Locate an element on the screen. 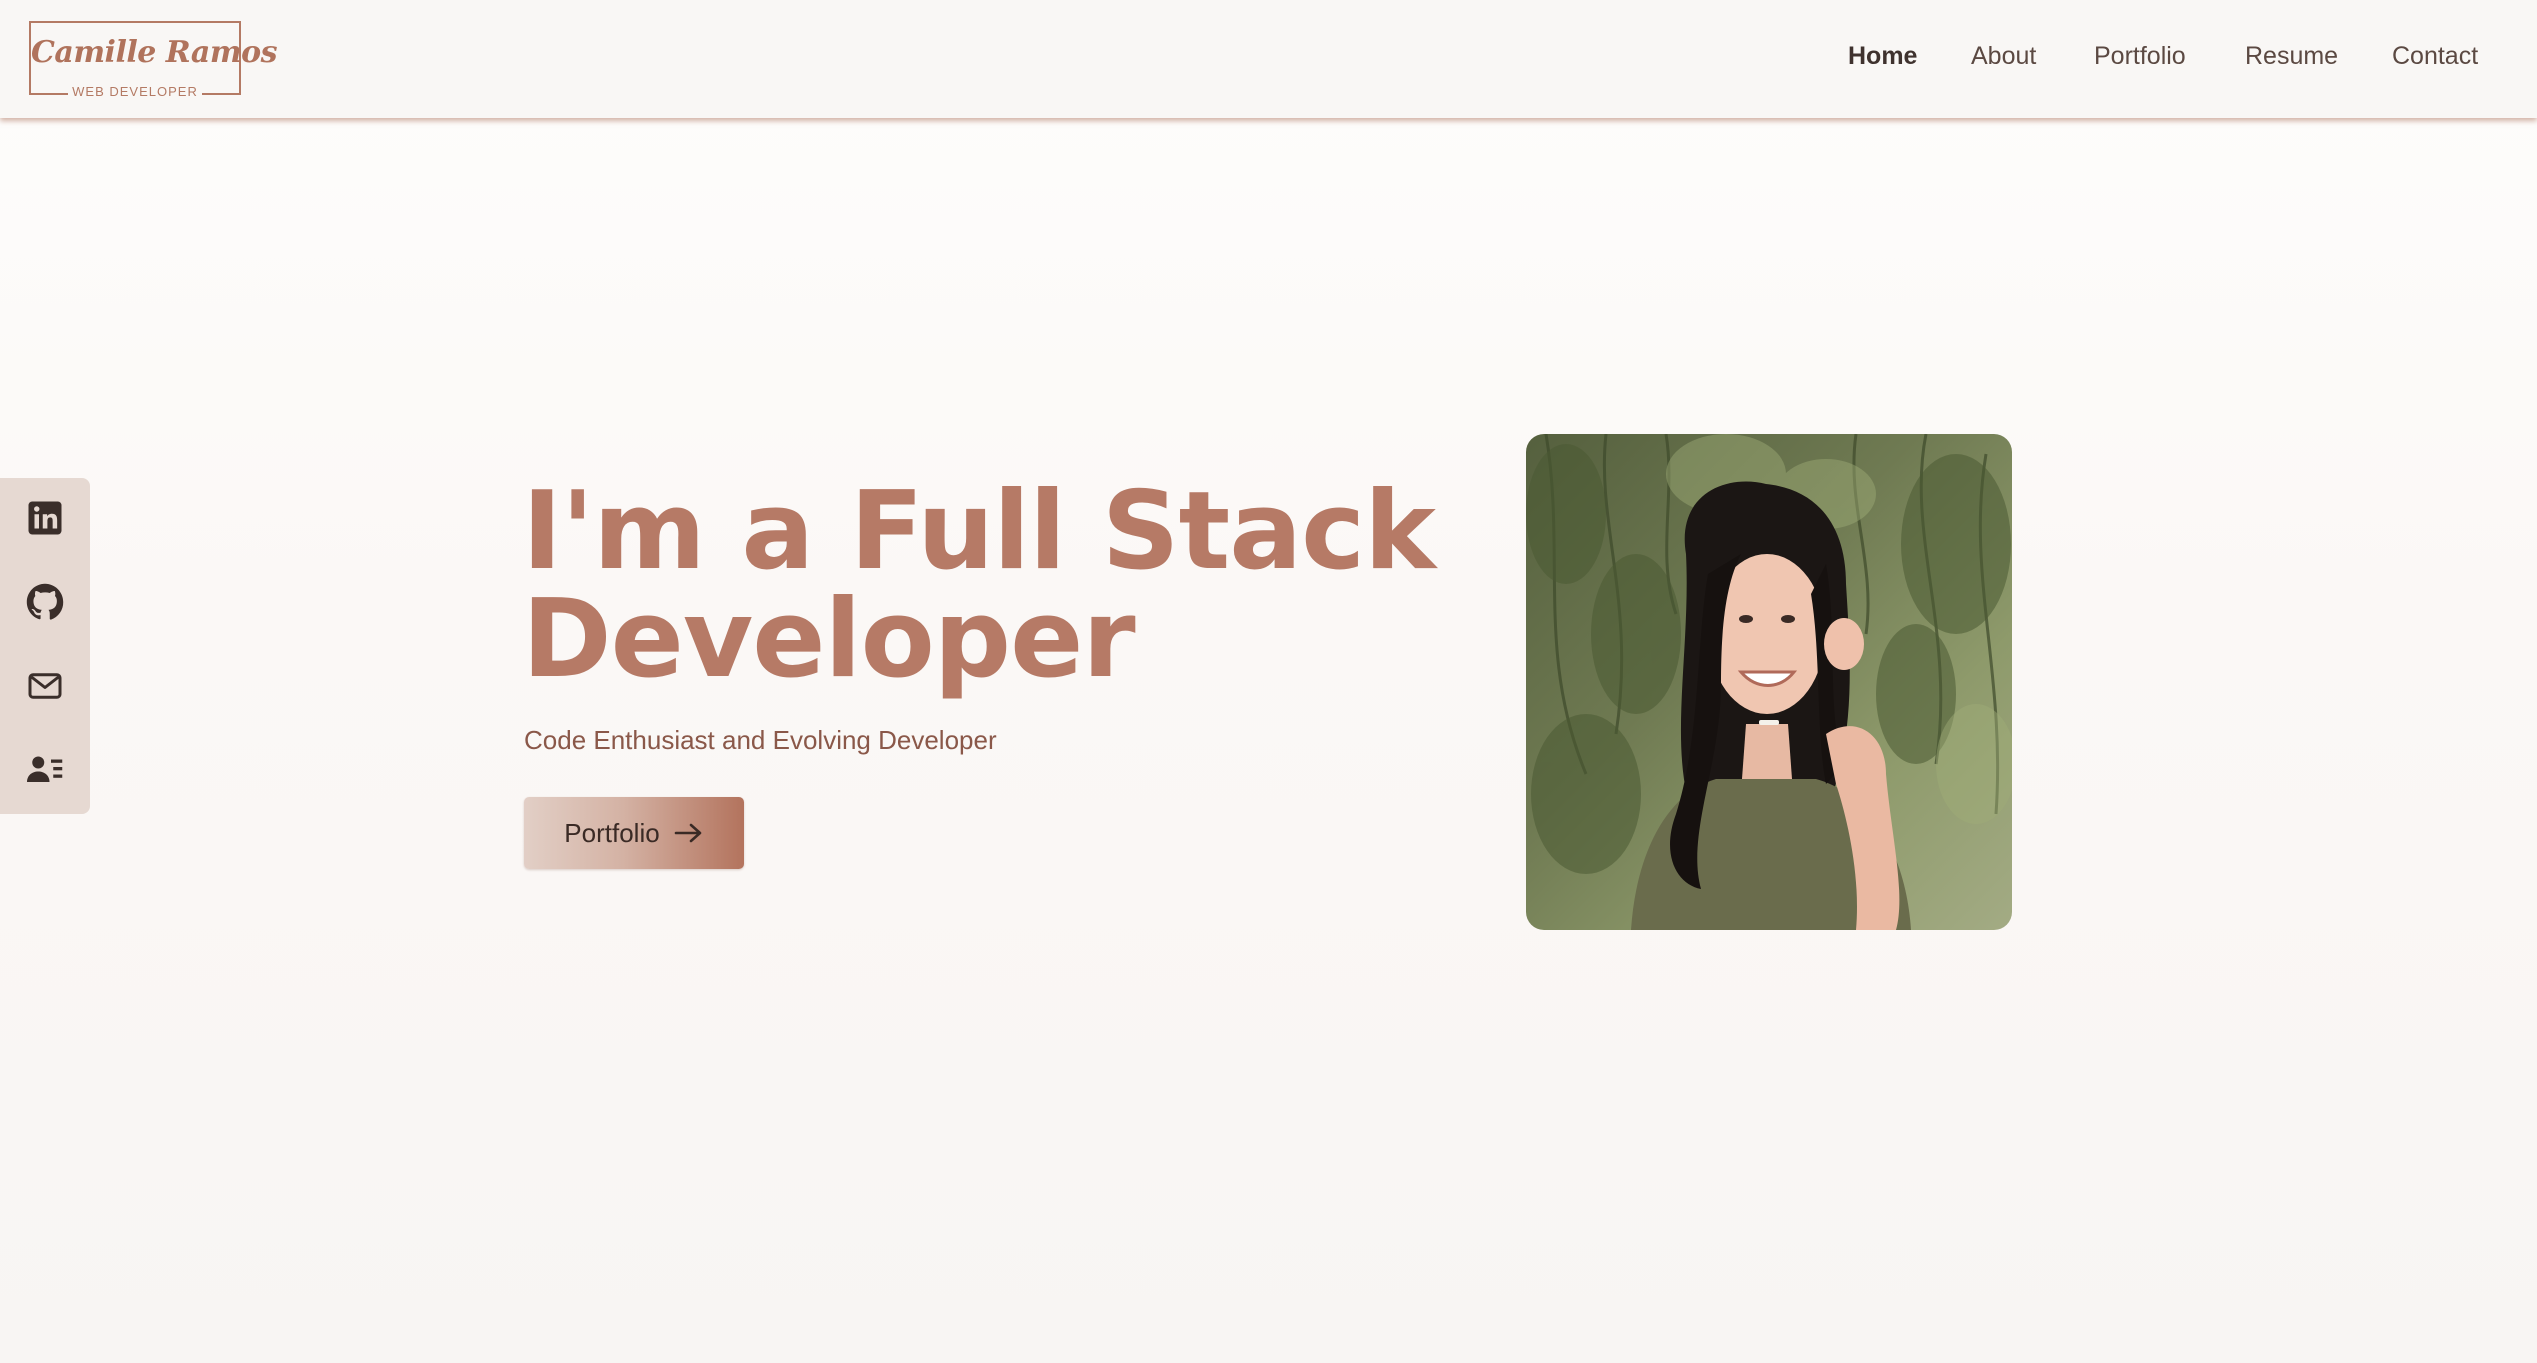 The width and height of the screenshot is (2537, 1363). linkedin-link is located at coordinates (45, 518).